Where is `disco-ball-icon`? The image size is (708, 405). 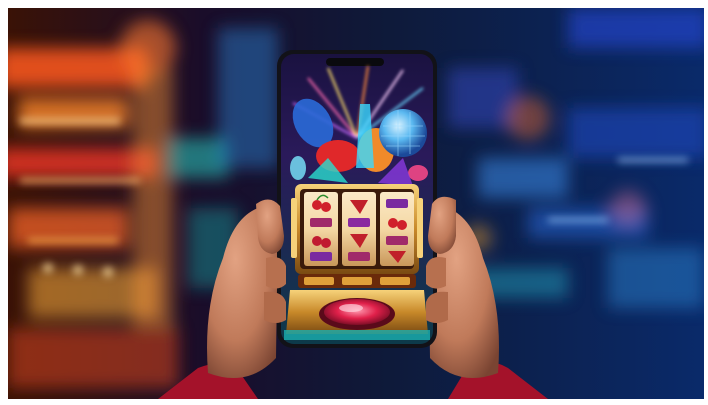 disco-ball-icon is located at coordinates (403, 133).